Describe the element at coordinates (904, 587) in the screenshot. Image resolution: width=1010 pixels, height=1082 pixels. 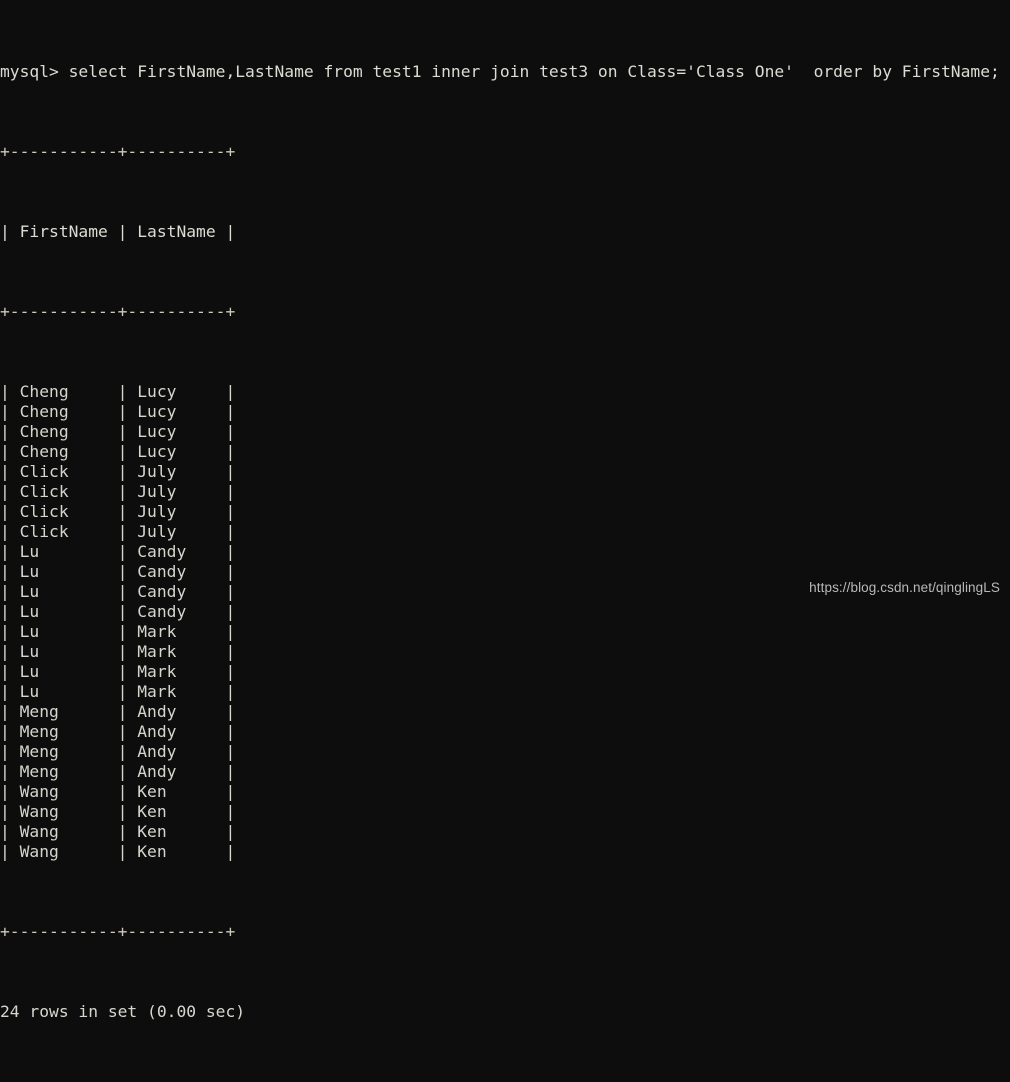
I see `watermark-text: https://blog.csdn.net/qinglingLS` at that location.